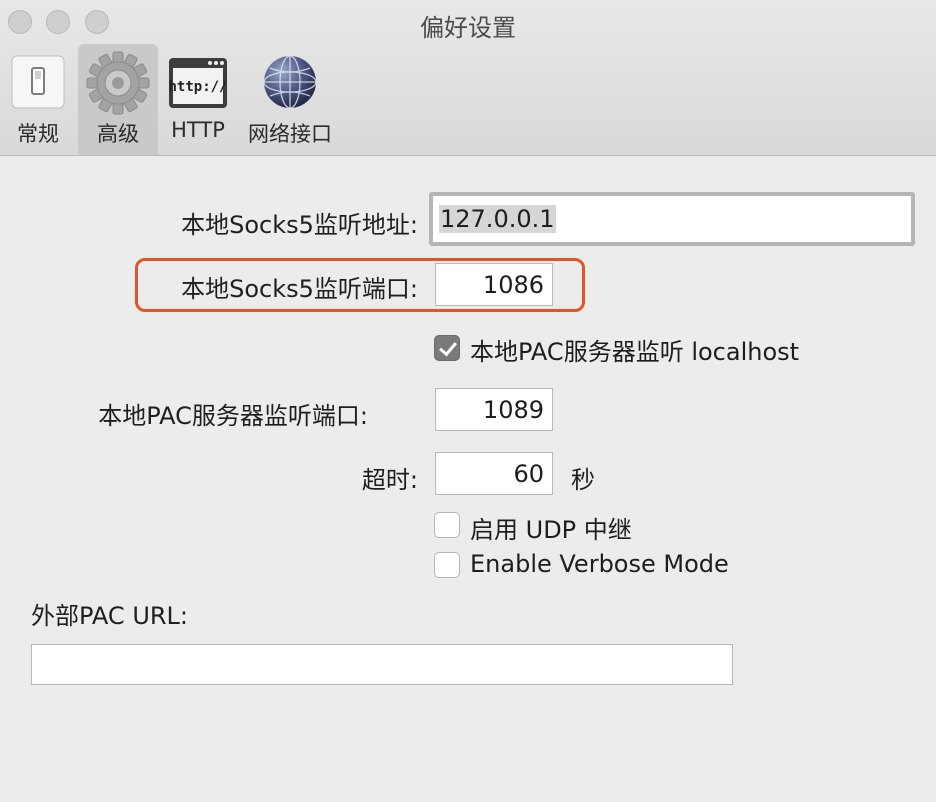 This screenshot has width=936, height=802. Describe the element at coordinates (290, 134) in the screenshot. I see `tab-network-interface-label: 网络接口` at that location.